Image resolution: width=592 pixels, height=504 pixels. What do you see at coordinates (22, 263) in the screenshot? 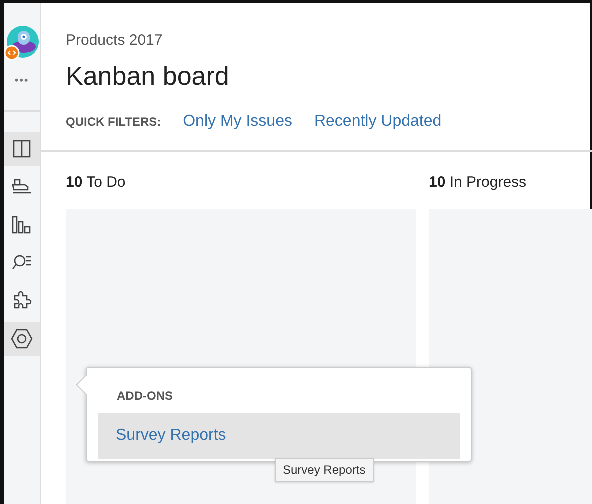
I see `search-list-icon` at bounding box center [22, 263].